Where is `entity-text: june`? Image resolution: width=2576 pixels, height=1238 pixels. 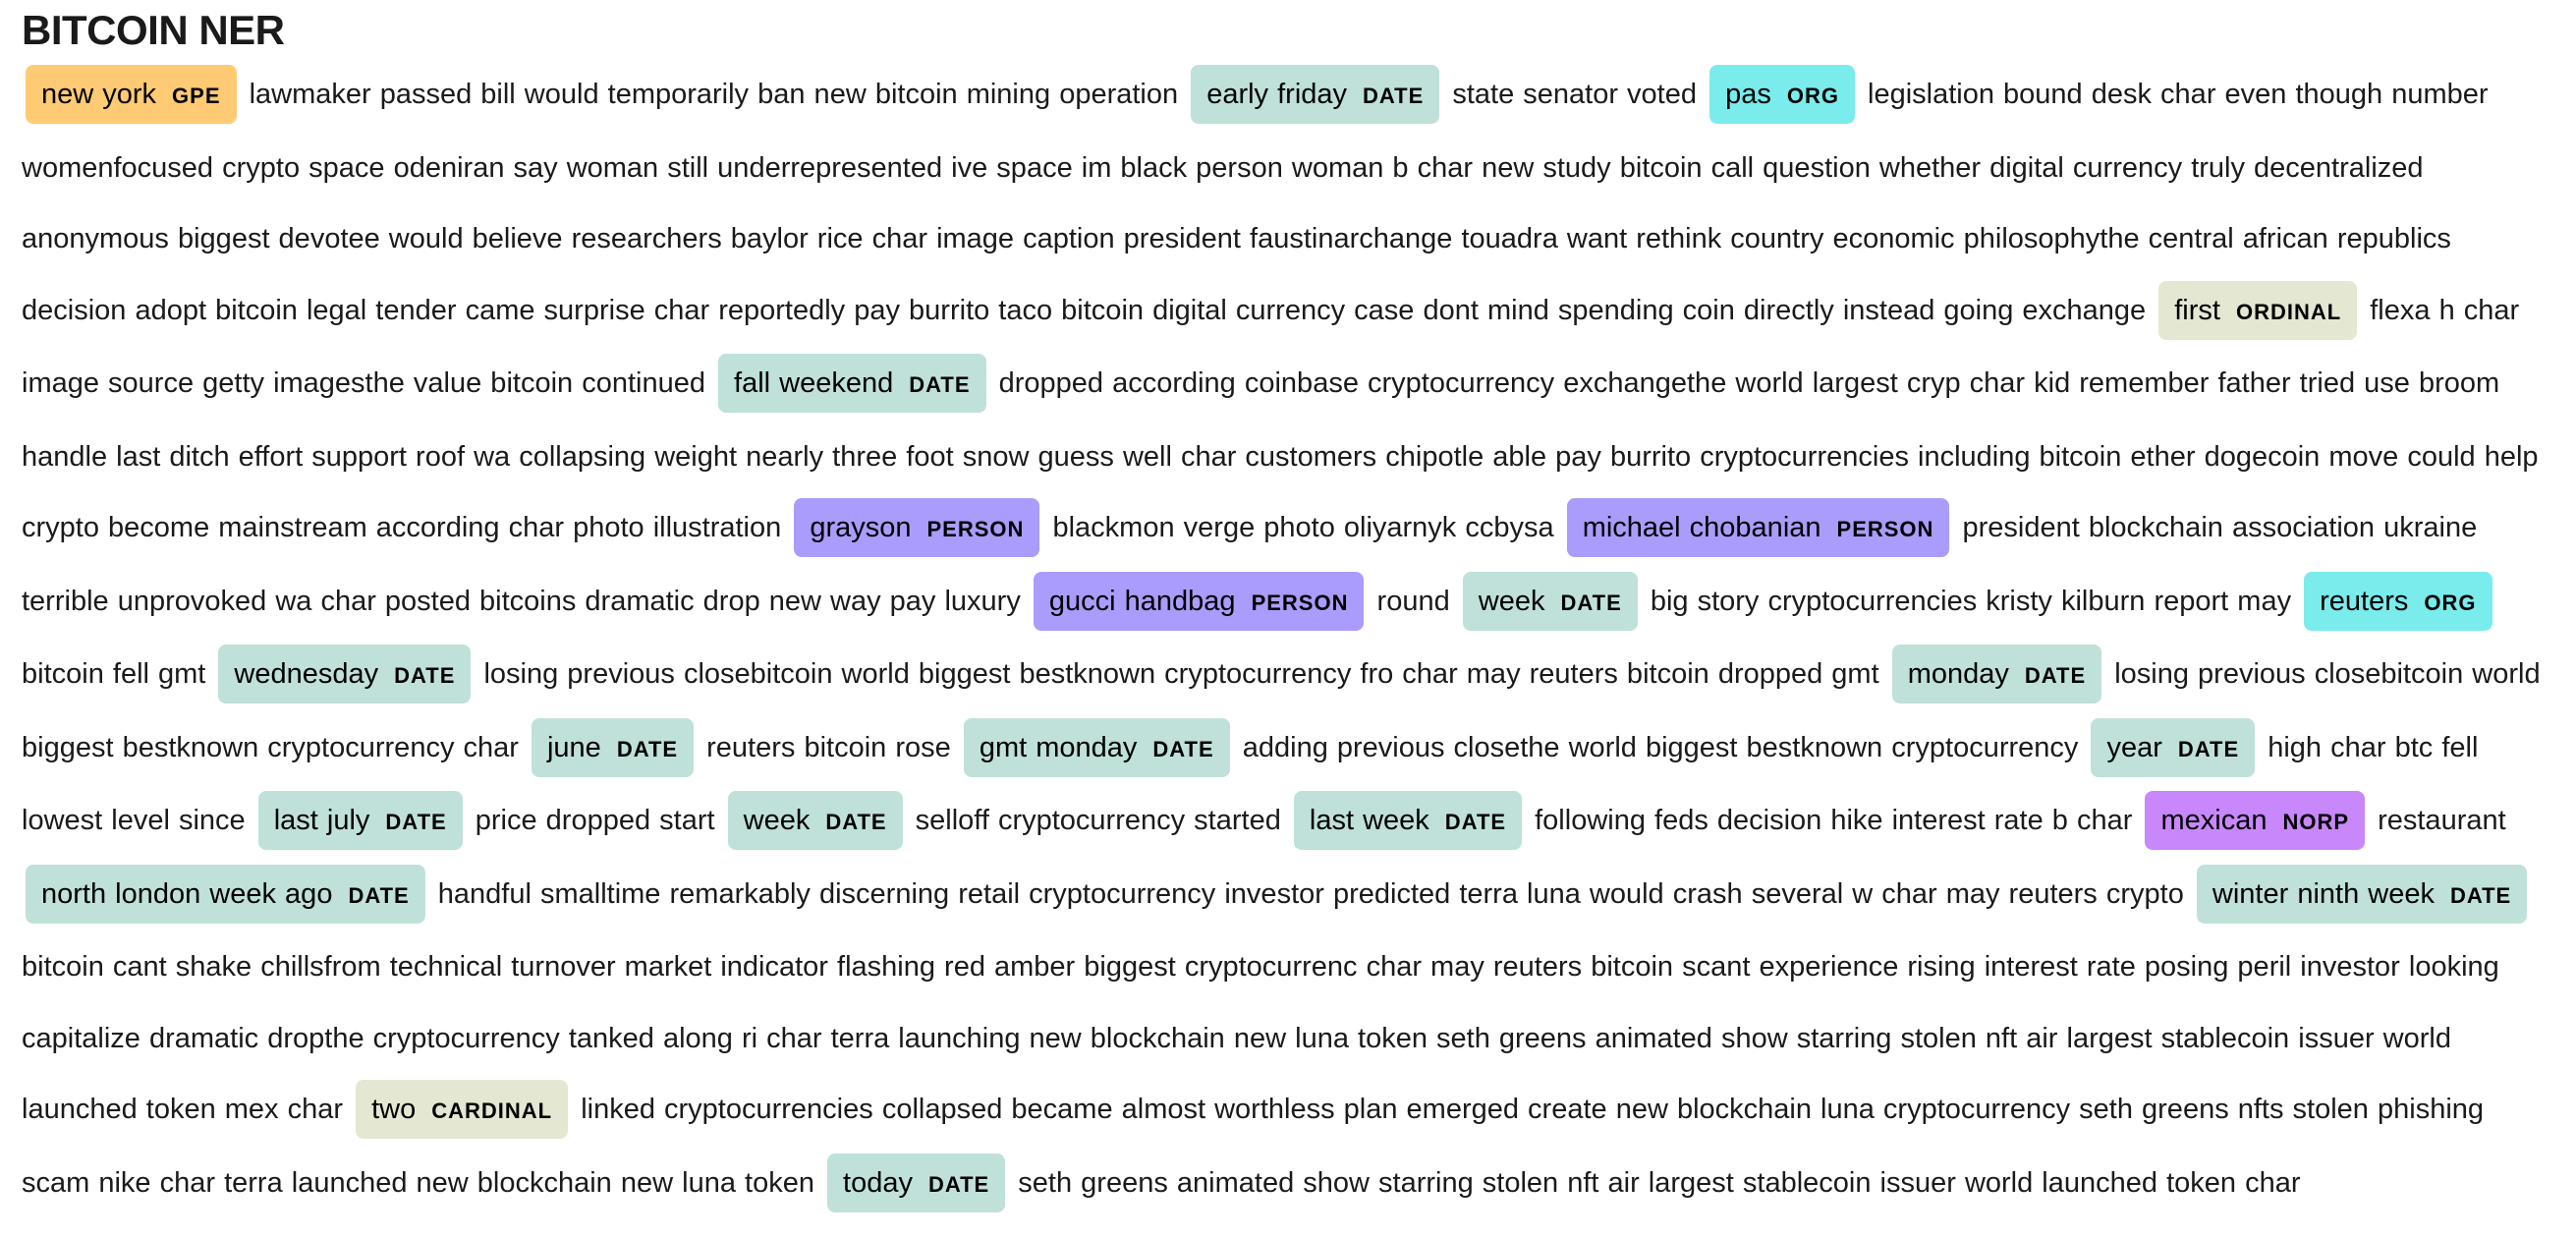
entity-text: june is located at coordinates (573, 747).